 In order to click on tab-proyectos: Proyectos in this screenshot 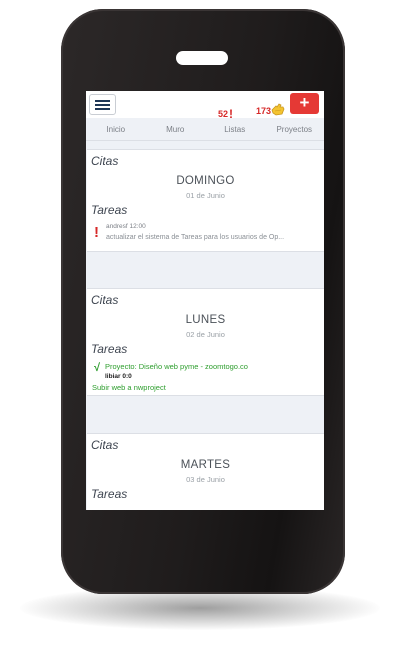, I will do `click(295, 129)`.